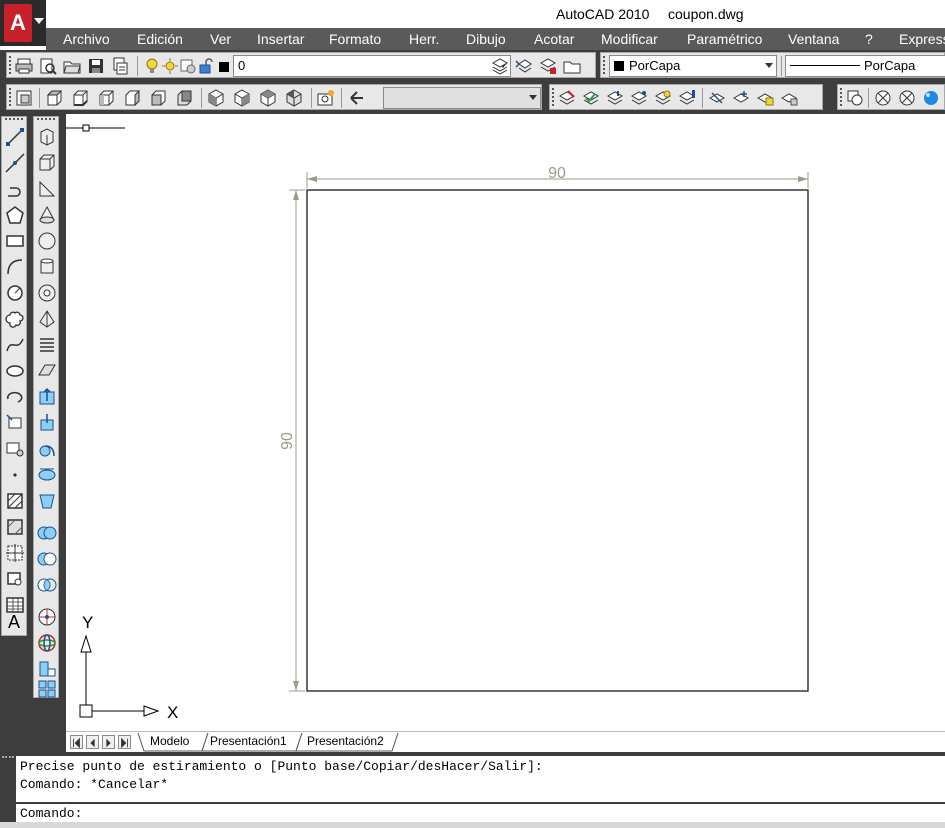 The height and width of the screenshot is (828, 945). I want to click on arc-icon, so click(15, 267).